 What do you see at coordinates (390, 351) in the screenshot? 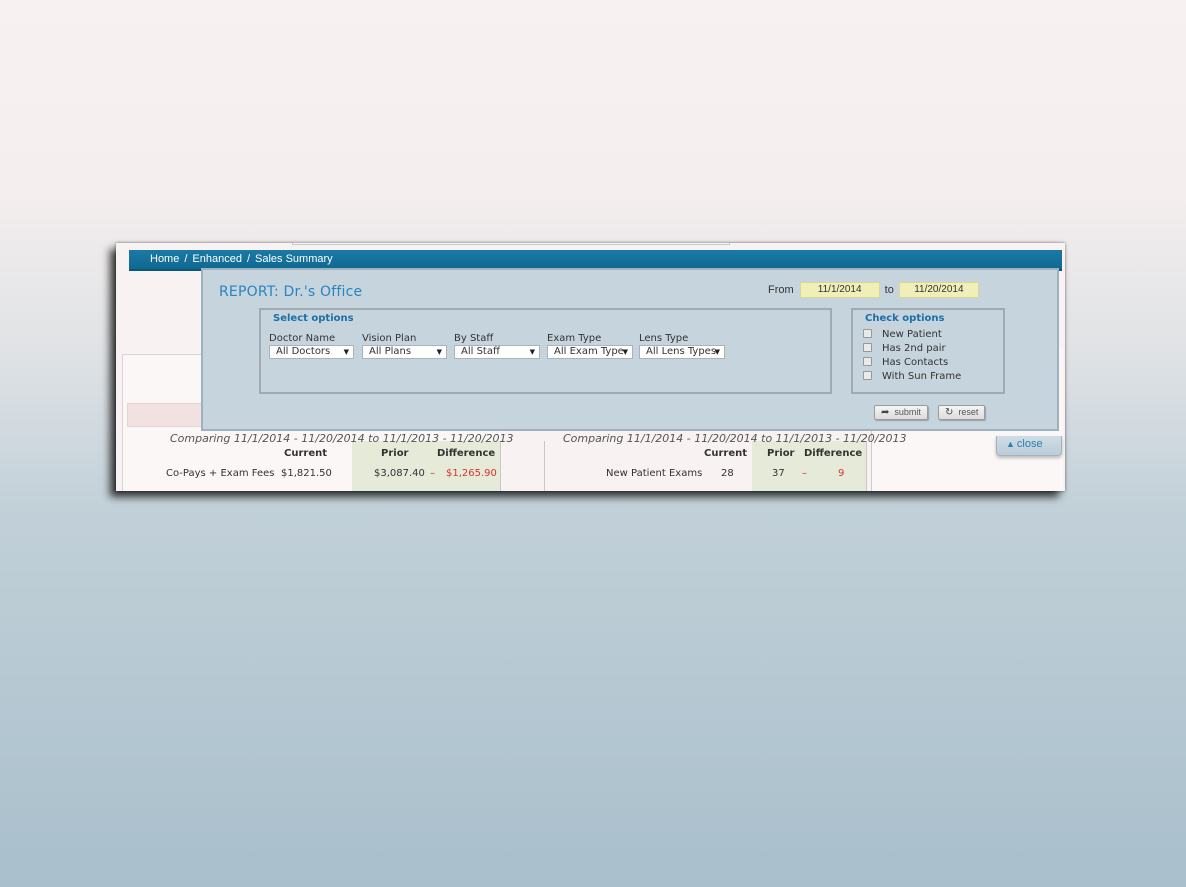
I see `vision-plan-value: All Plans` at bounding box center [390, 351].